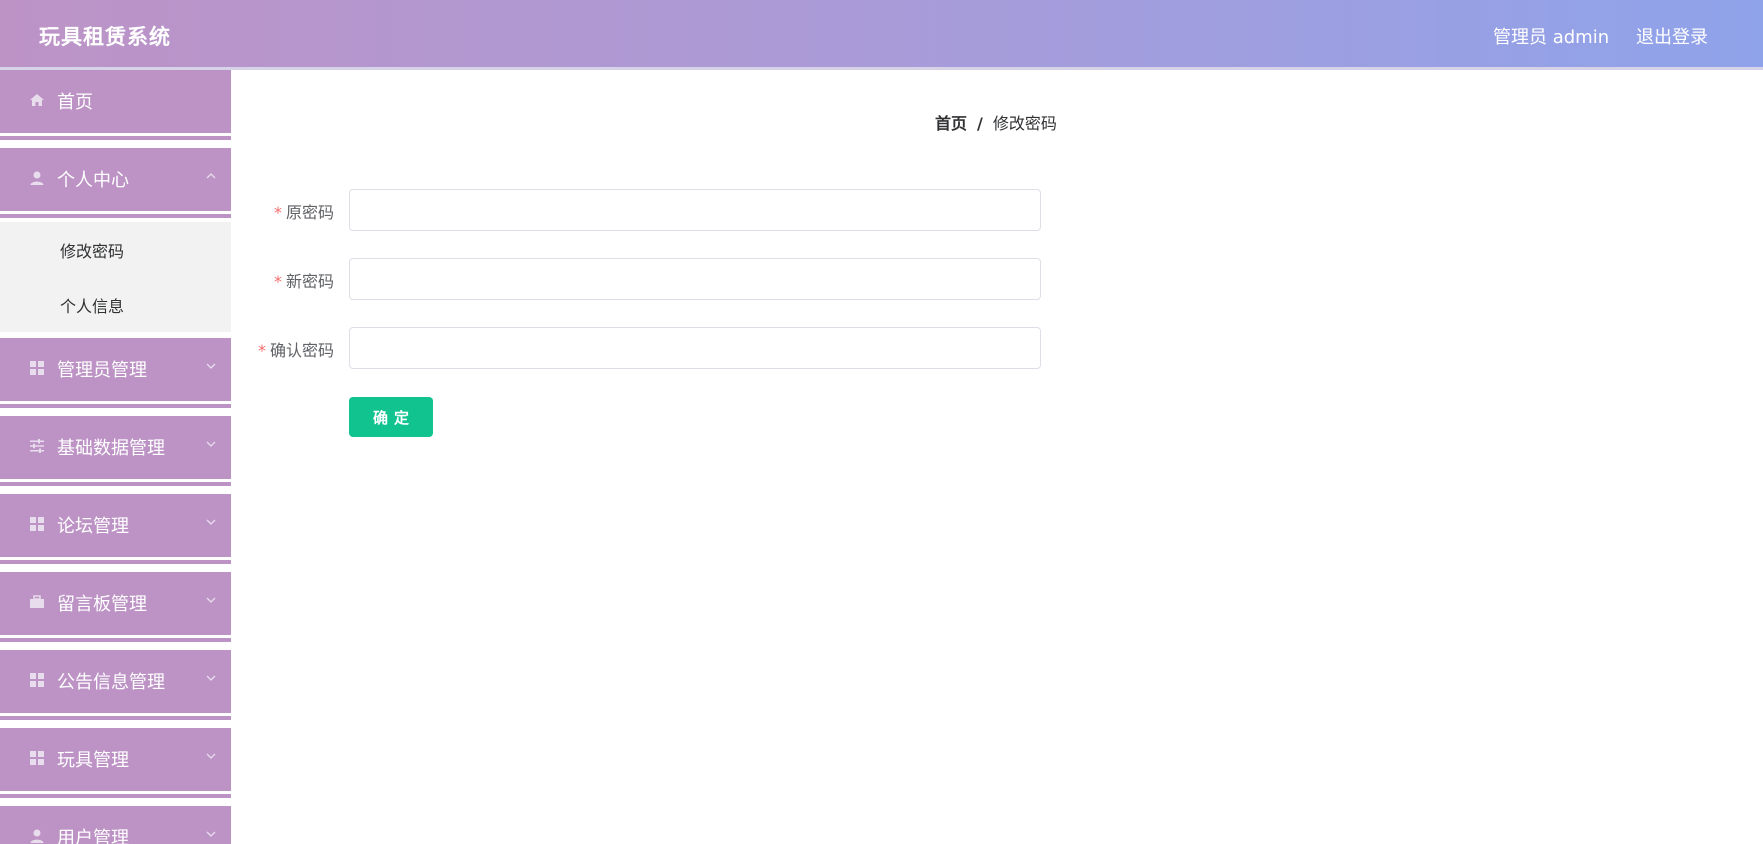 This screenshot has height=844, width=1763. Describe the element at coordinates (75, 102) in the screenshot. I see `sidebar-item-label: 首页` at that location.